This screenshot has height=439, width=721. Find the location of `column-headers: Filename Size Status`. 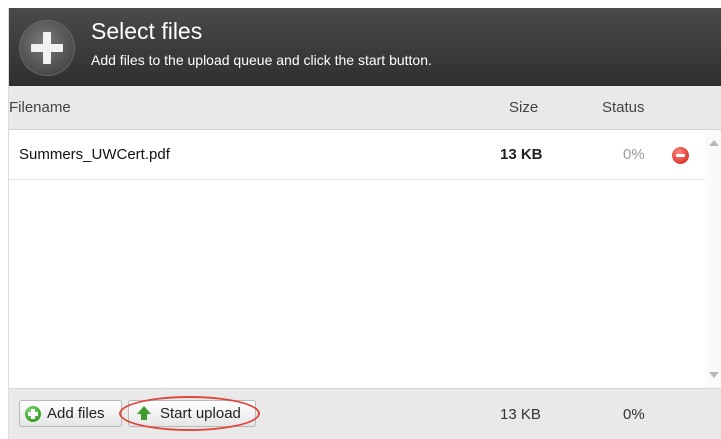

column-headers: Filename Size Status is located at coordinates (365, 108).